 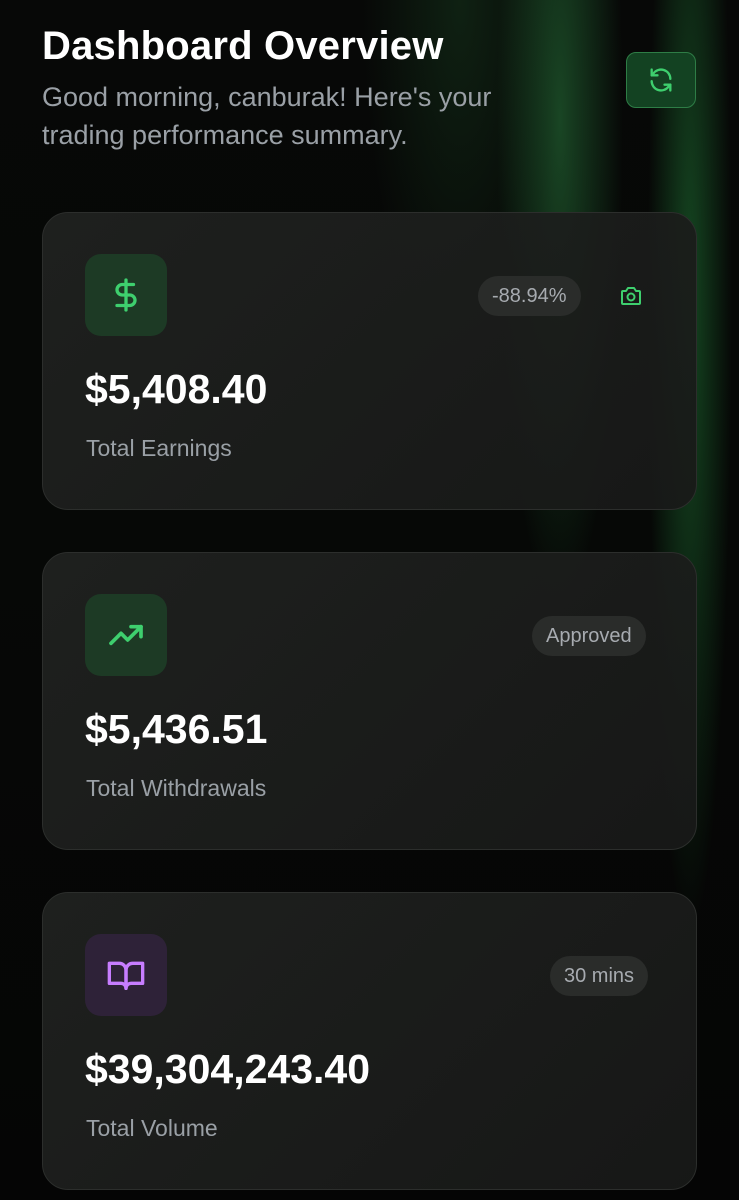 I want to click on dollar-icon, so click(x=126, y=295).